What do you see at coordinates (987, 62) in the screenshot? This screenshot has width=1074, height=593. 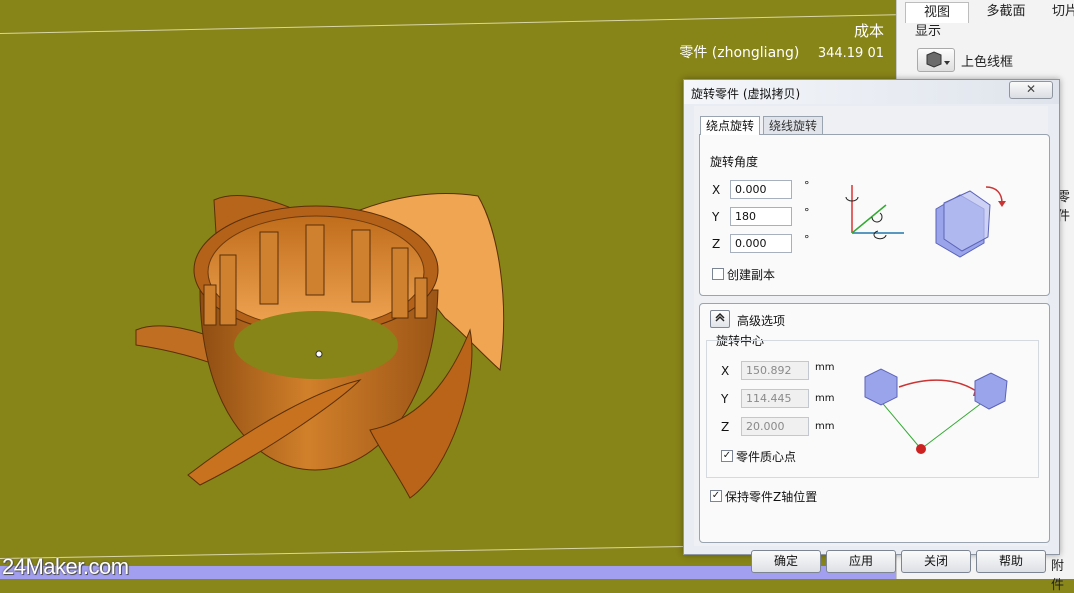 I see `shade-mode-label: 上色线框` at bounding box center [987, 62].